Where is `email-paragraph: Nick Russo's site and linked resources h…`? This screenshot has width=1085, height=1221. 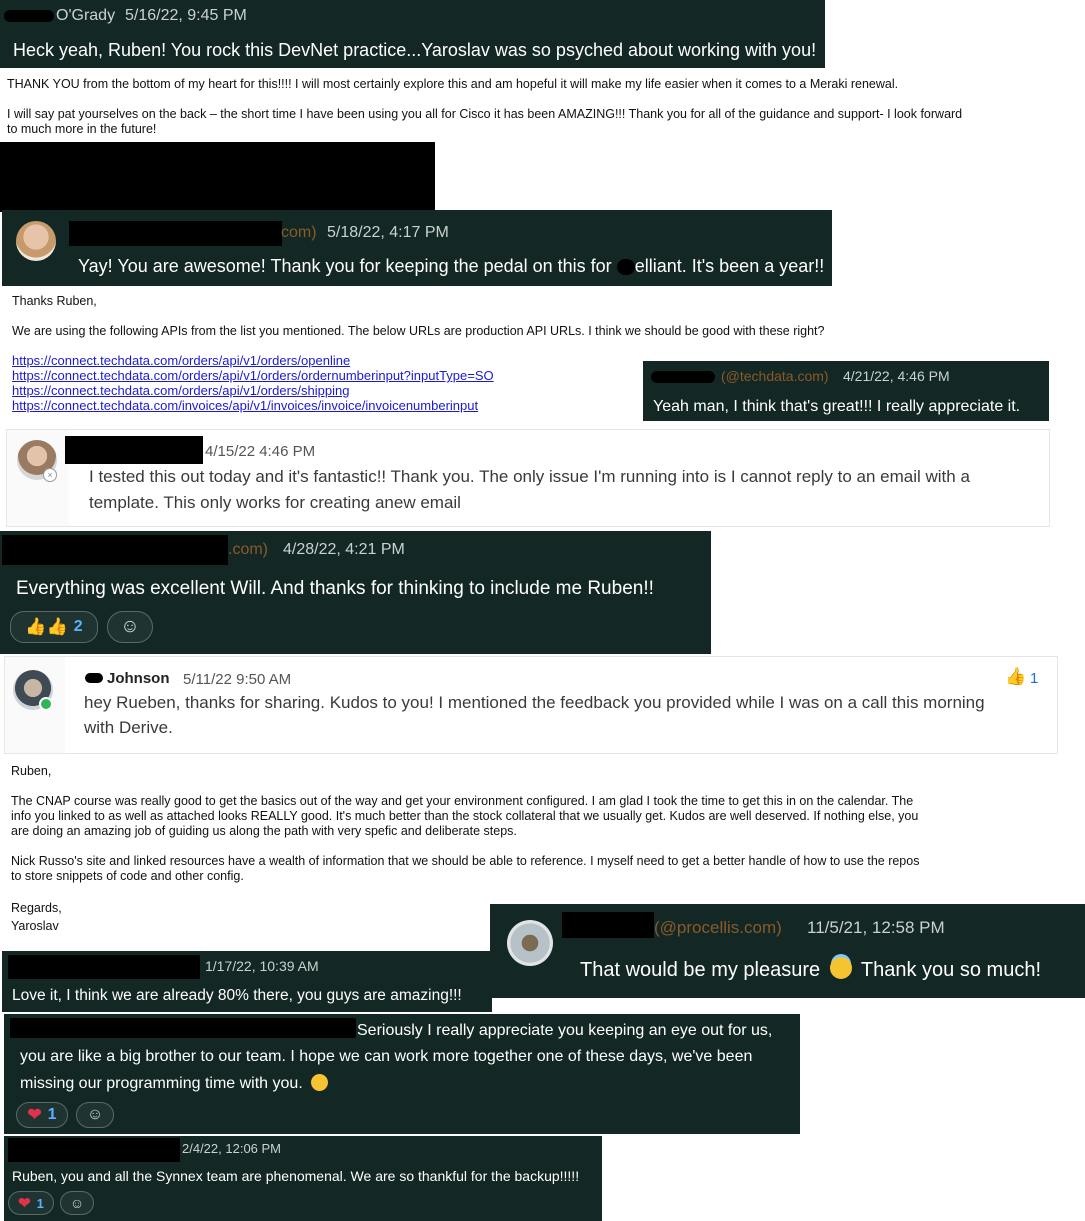 email-paragraph: Nick Russo's site and linked resources h… is located at coordinates (465, 869).